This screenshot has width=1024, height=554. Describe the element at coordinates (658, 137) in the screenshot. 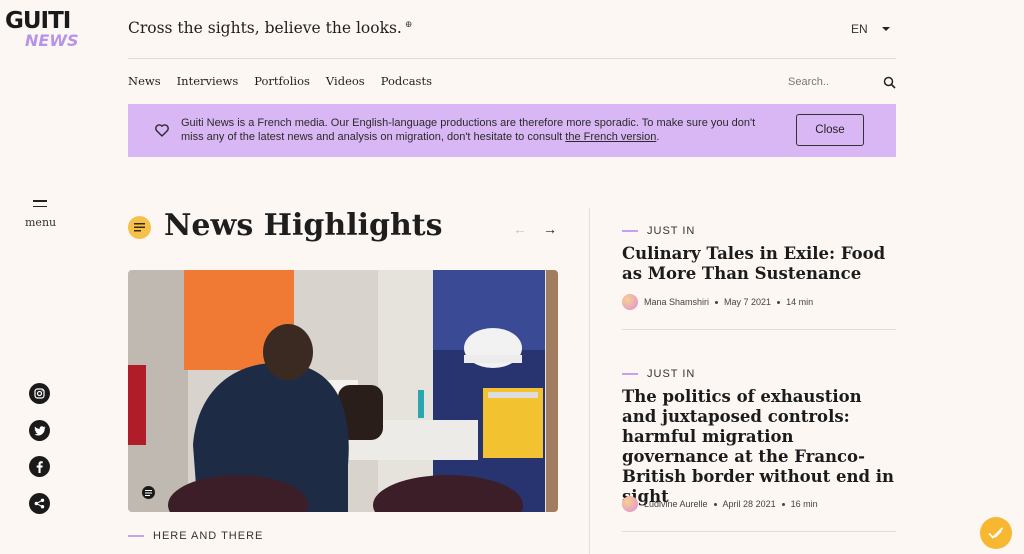

I see `banner-suffix: .` at that location.